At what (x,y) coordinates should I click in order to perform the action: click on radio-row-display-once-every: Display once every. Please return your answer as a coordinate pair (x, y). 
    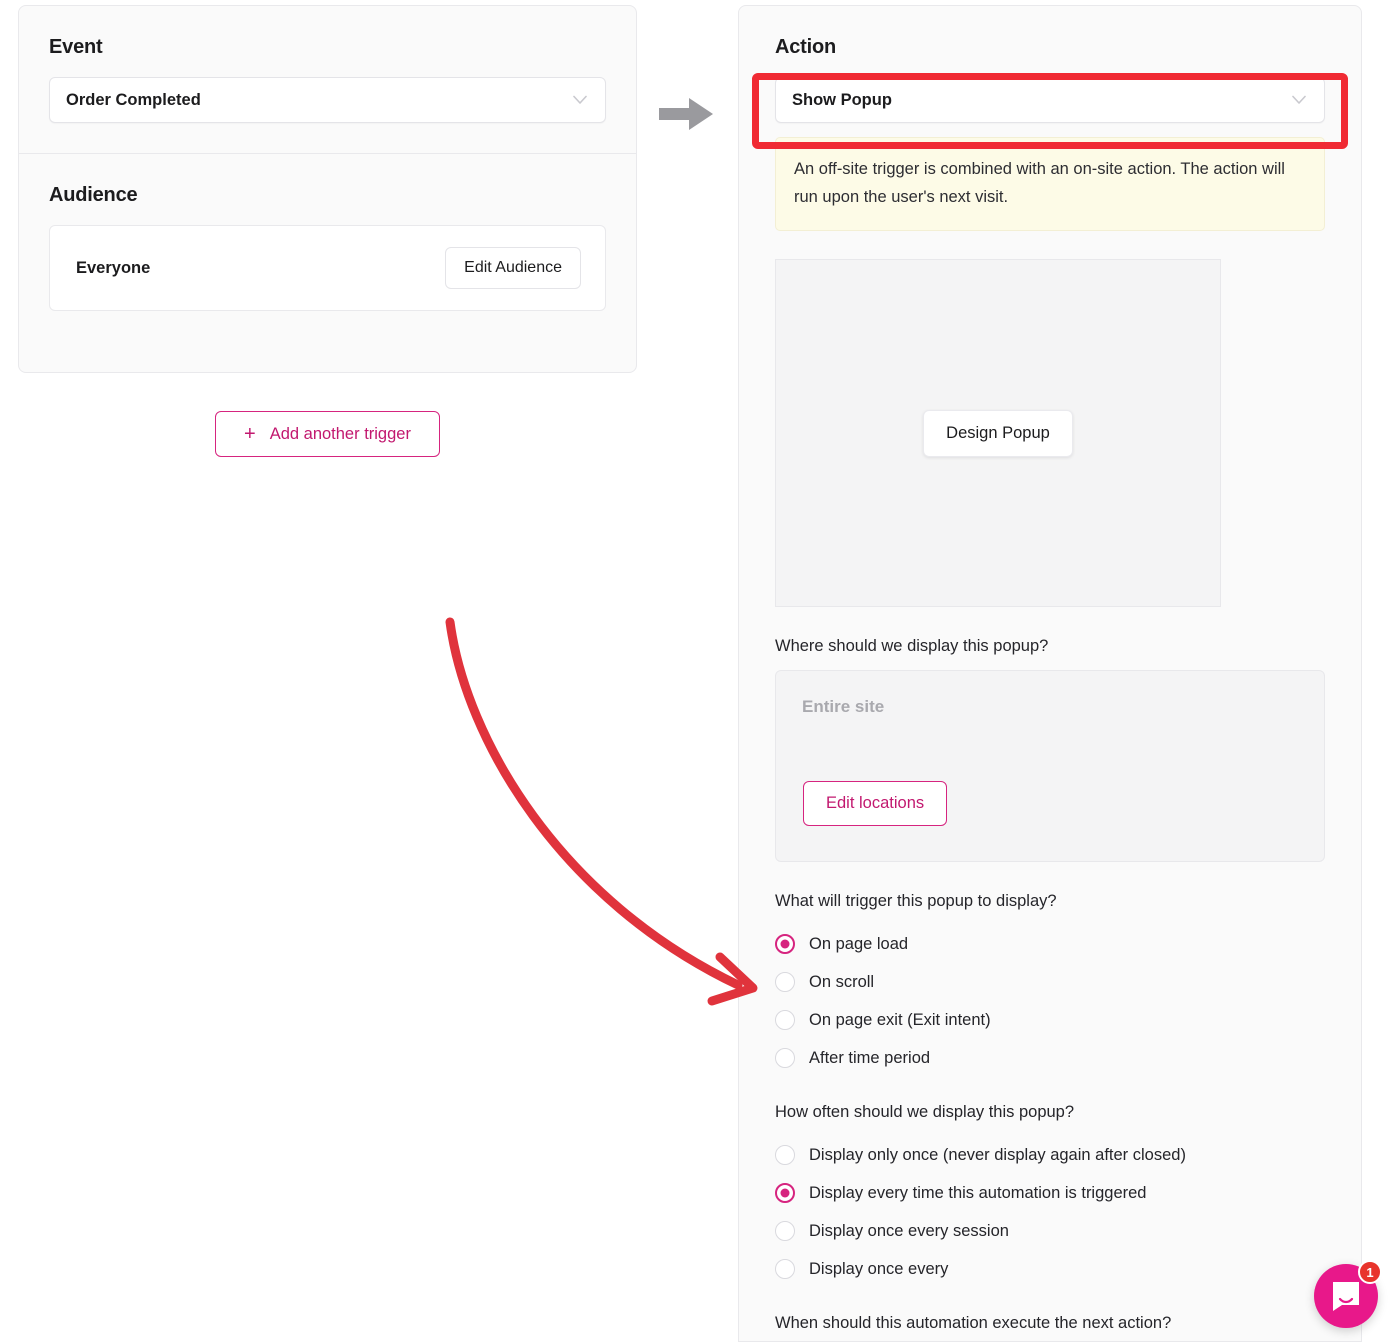
    Looking at the image, I should click on (1050, 1269).